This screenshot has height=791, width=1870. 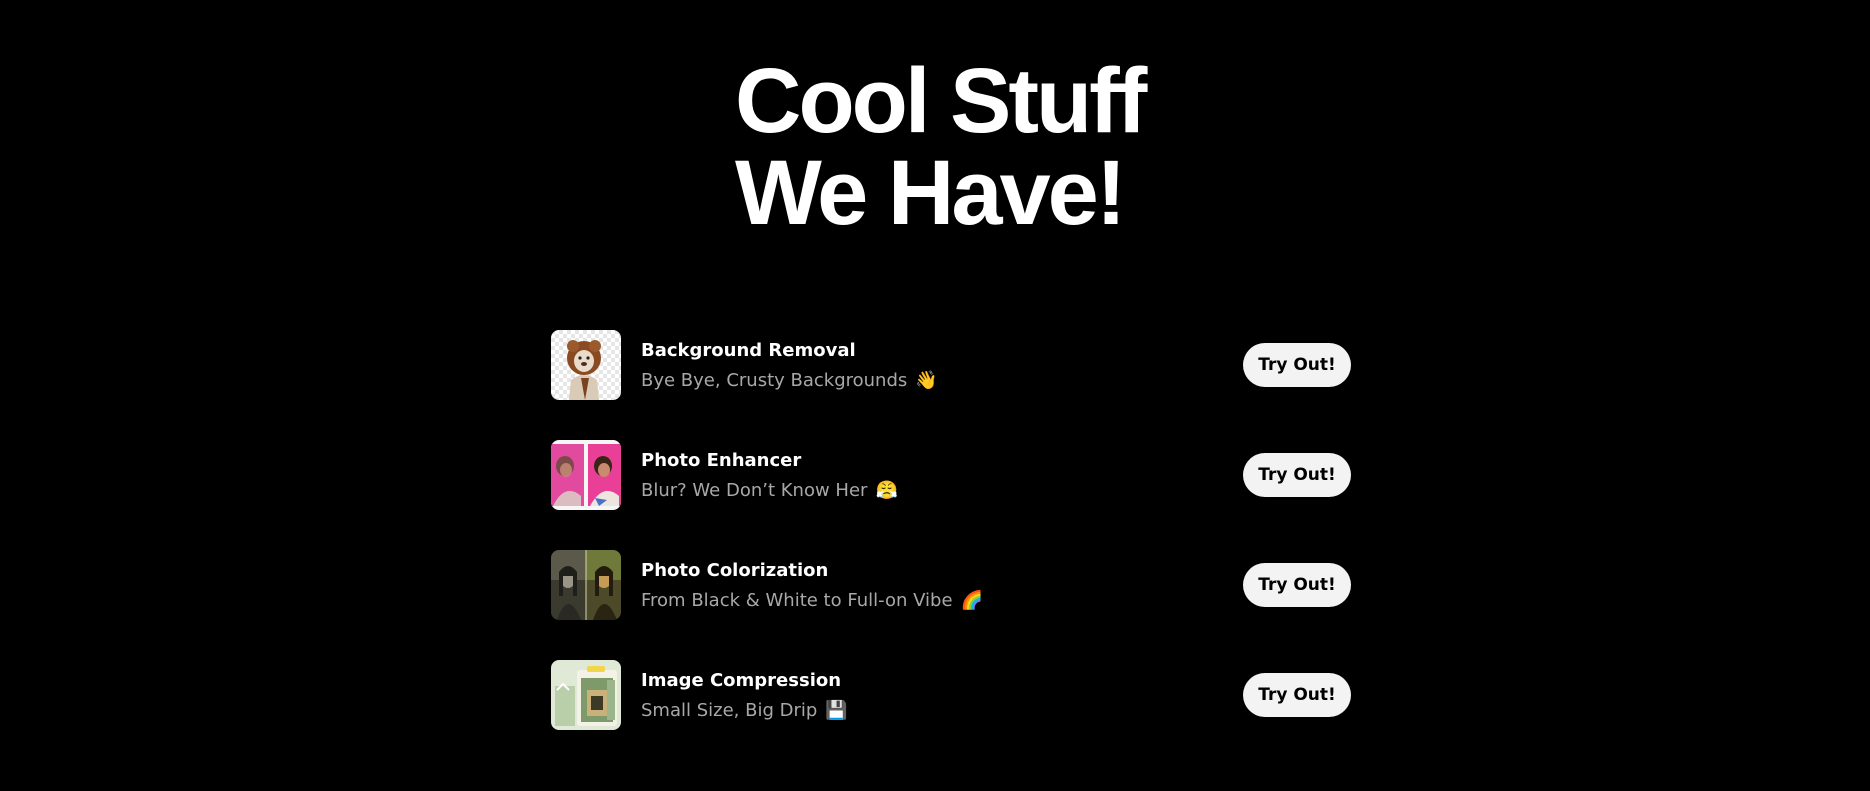 What do you see at coordinates (1297, 695) in the screenshot?
I see `try-out-button-image-compression: Try Out!` at bounding box center [1297, 695].